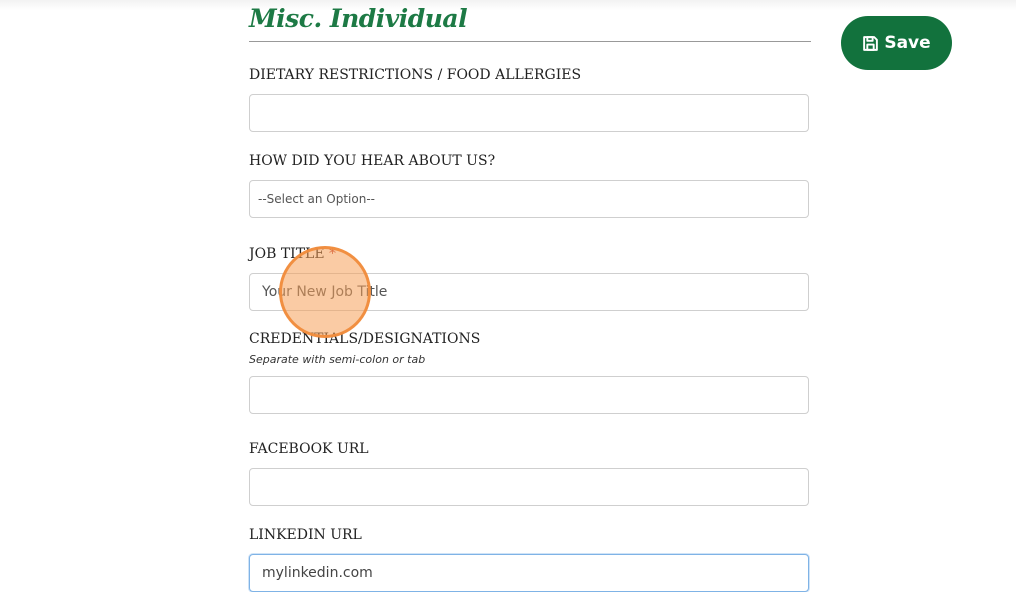 Image resolution: width=1016 pixels, height=592 pixels. What do you see at coordinates (529, 487) in the screenshot?
I see `facebook-url-input` at bounding box center [529, 487].